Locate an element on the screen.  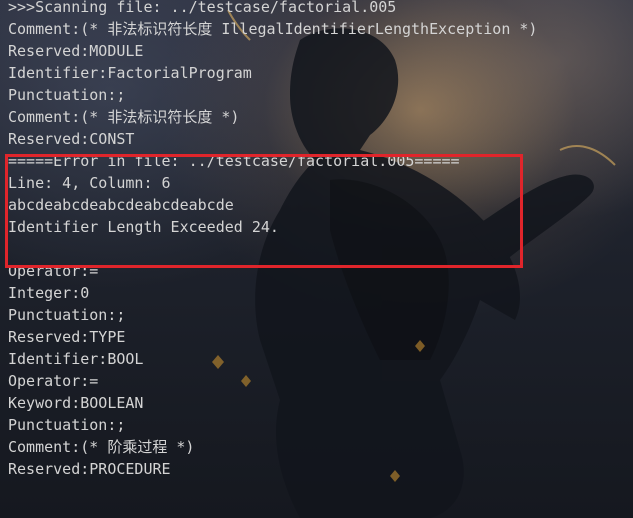
terminal-line: Reserved:MODULE is located at coordinates (76, 51).